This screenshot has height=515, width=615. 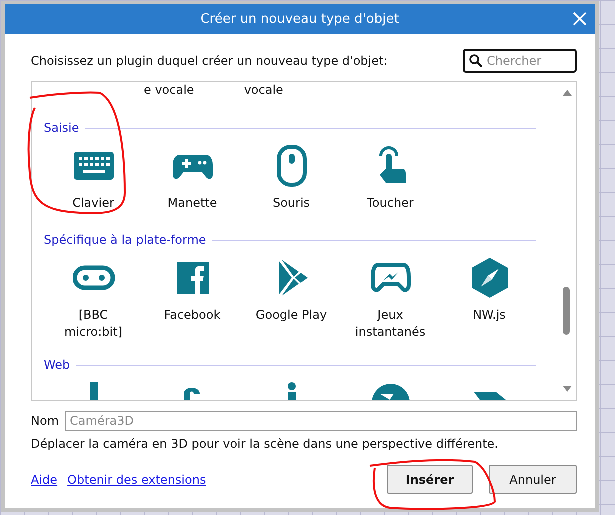 I want to click on plugin-label: e vocale, so click(x=169, y=92).